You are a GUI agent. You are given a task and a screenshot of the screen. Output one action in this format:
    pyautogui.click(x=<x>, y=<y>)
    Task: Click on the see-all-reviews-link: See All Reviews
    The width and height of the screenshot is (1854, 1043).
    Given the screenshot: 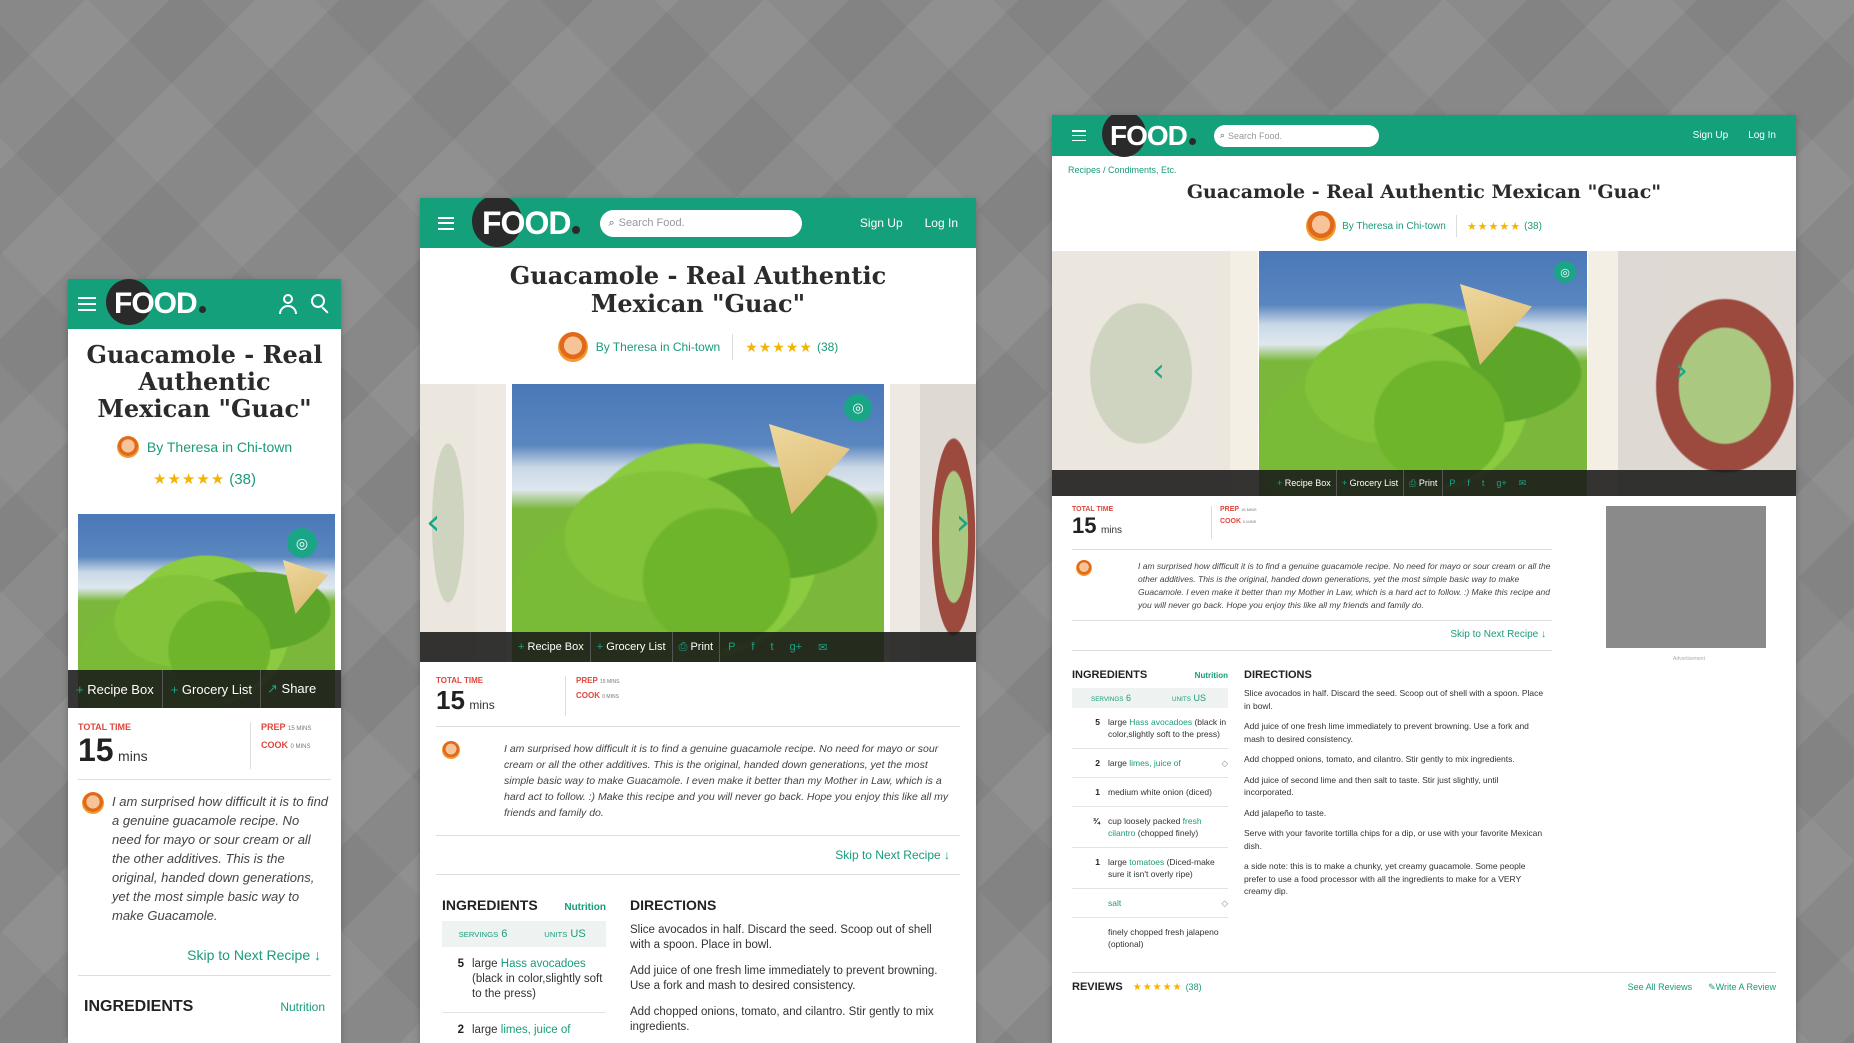 What is the action you would take?
    pyautogui.click(x=1660, y=987)
    